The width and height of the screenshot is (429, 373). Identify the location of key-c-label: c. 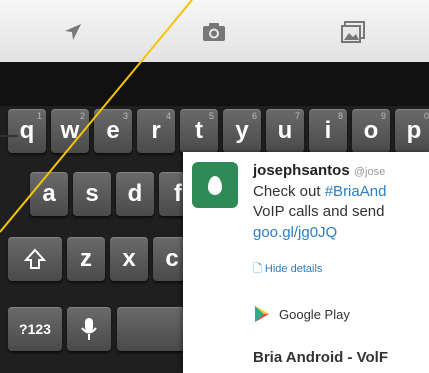
(172, 258).